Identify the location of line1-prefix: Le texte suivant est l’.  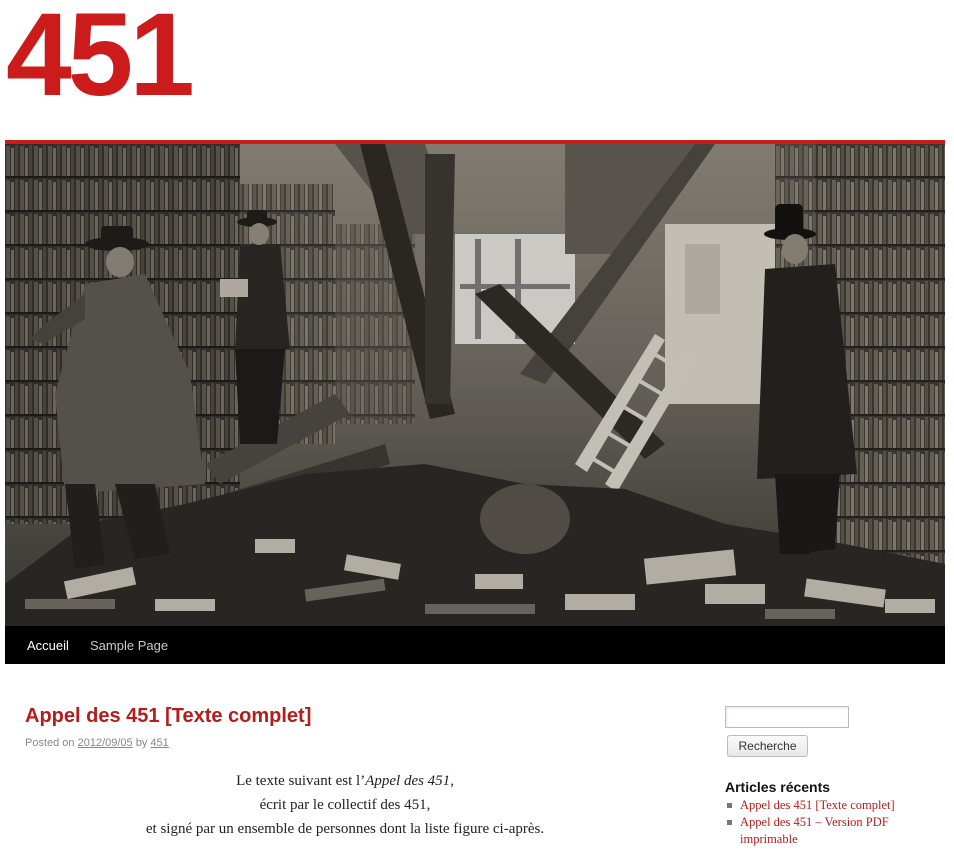
(301, 781).